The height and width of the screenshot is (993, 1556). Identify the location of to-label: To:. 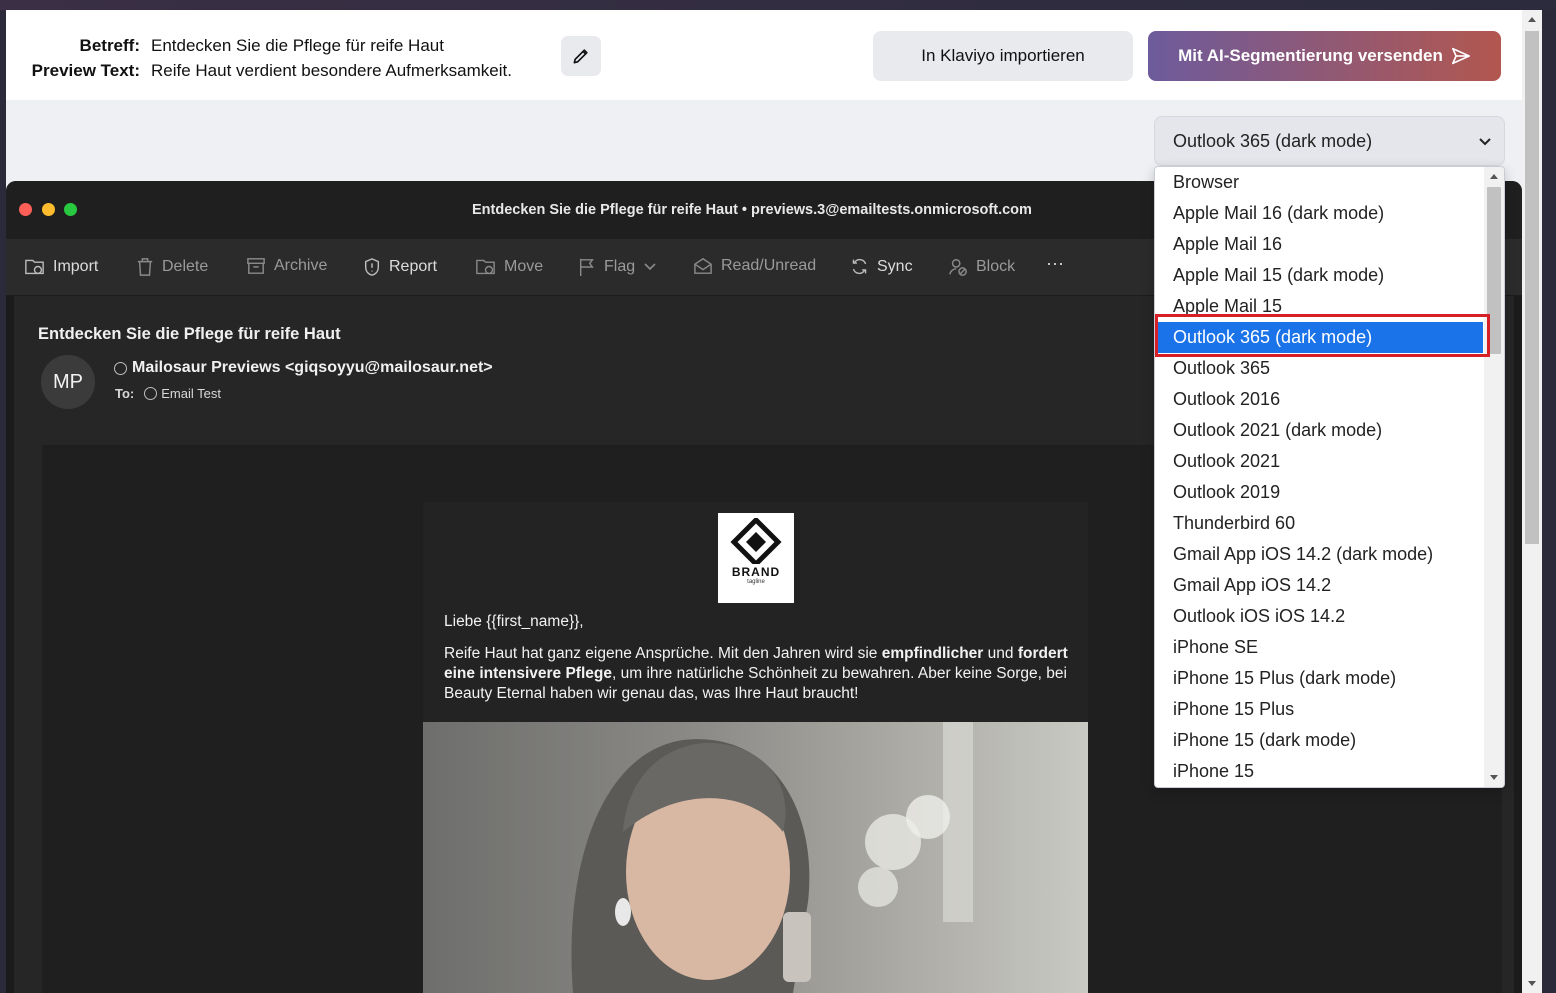
(125, 393).